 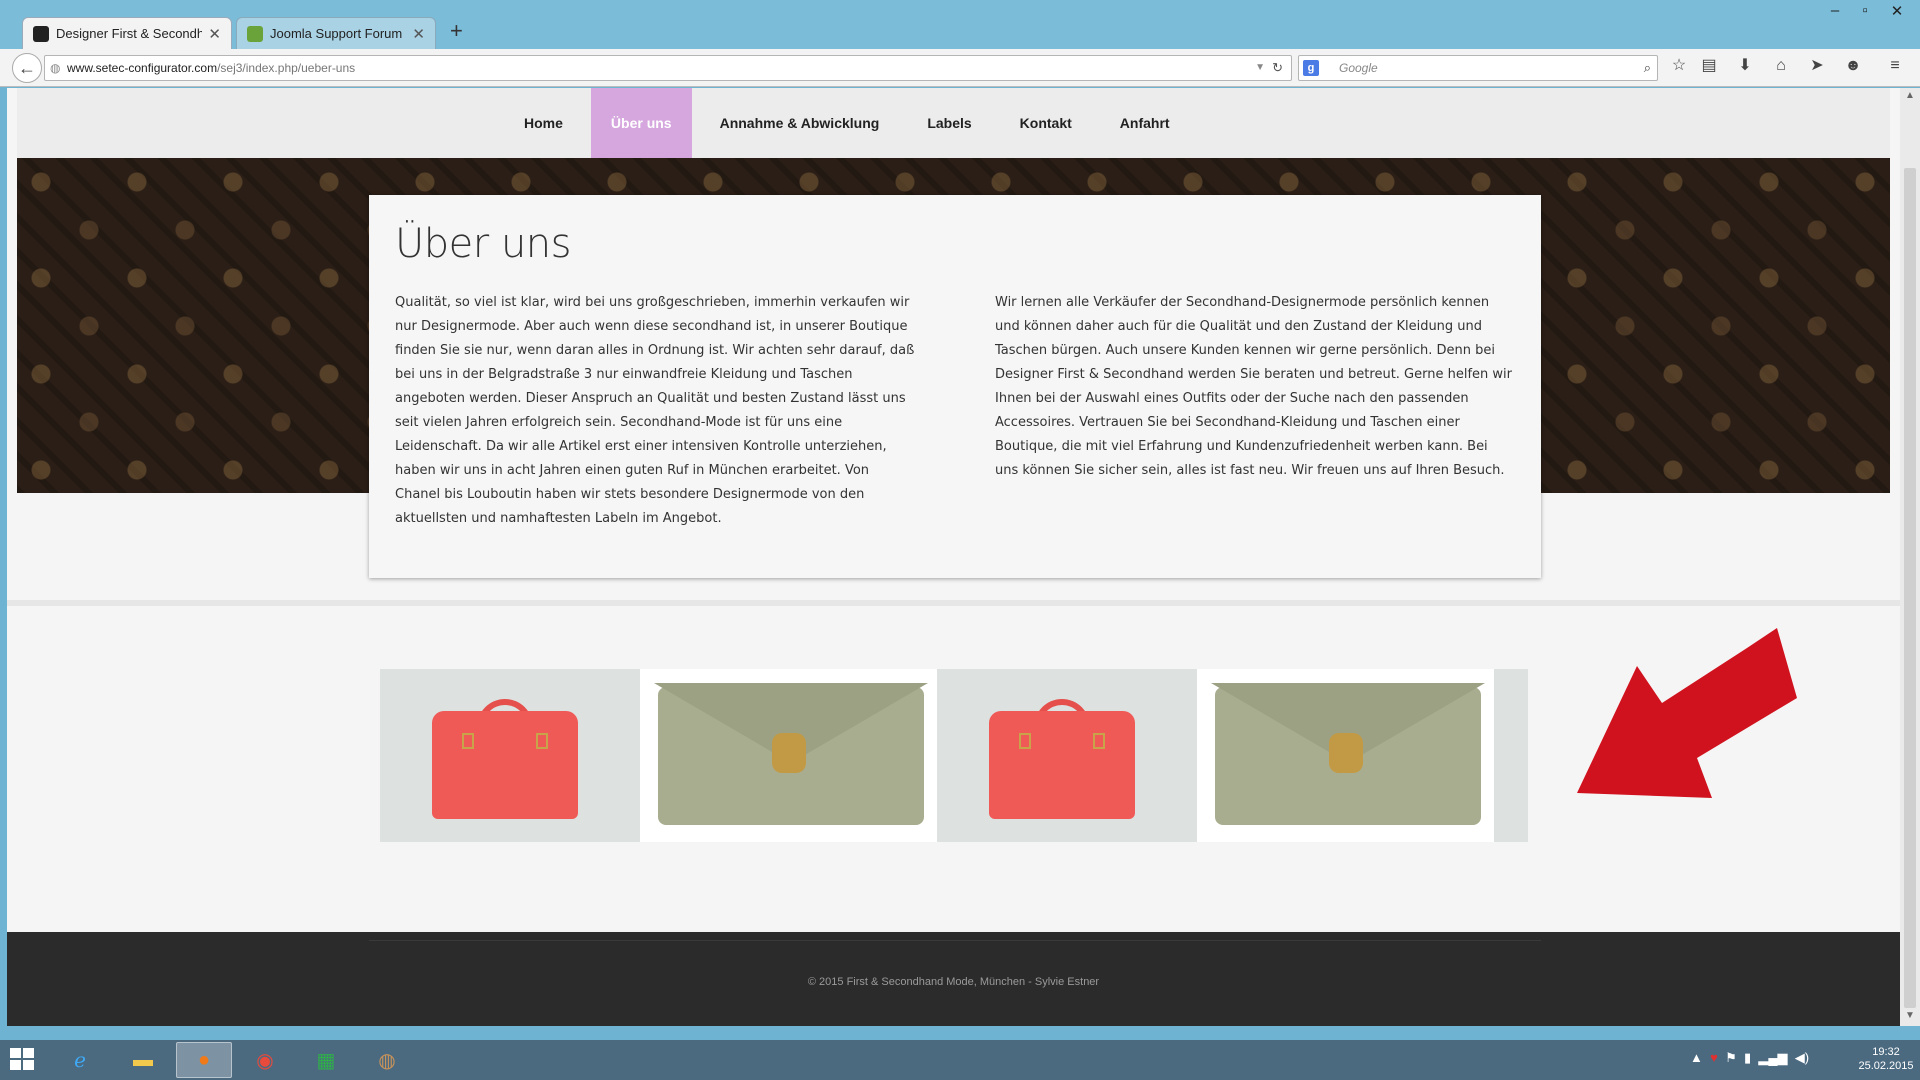 I want to click on maximize-icon: ▫, so click(x=1865, y=10).